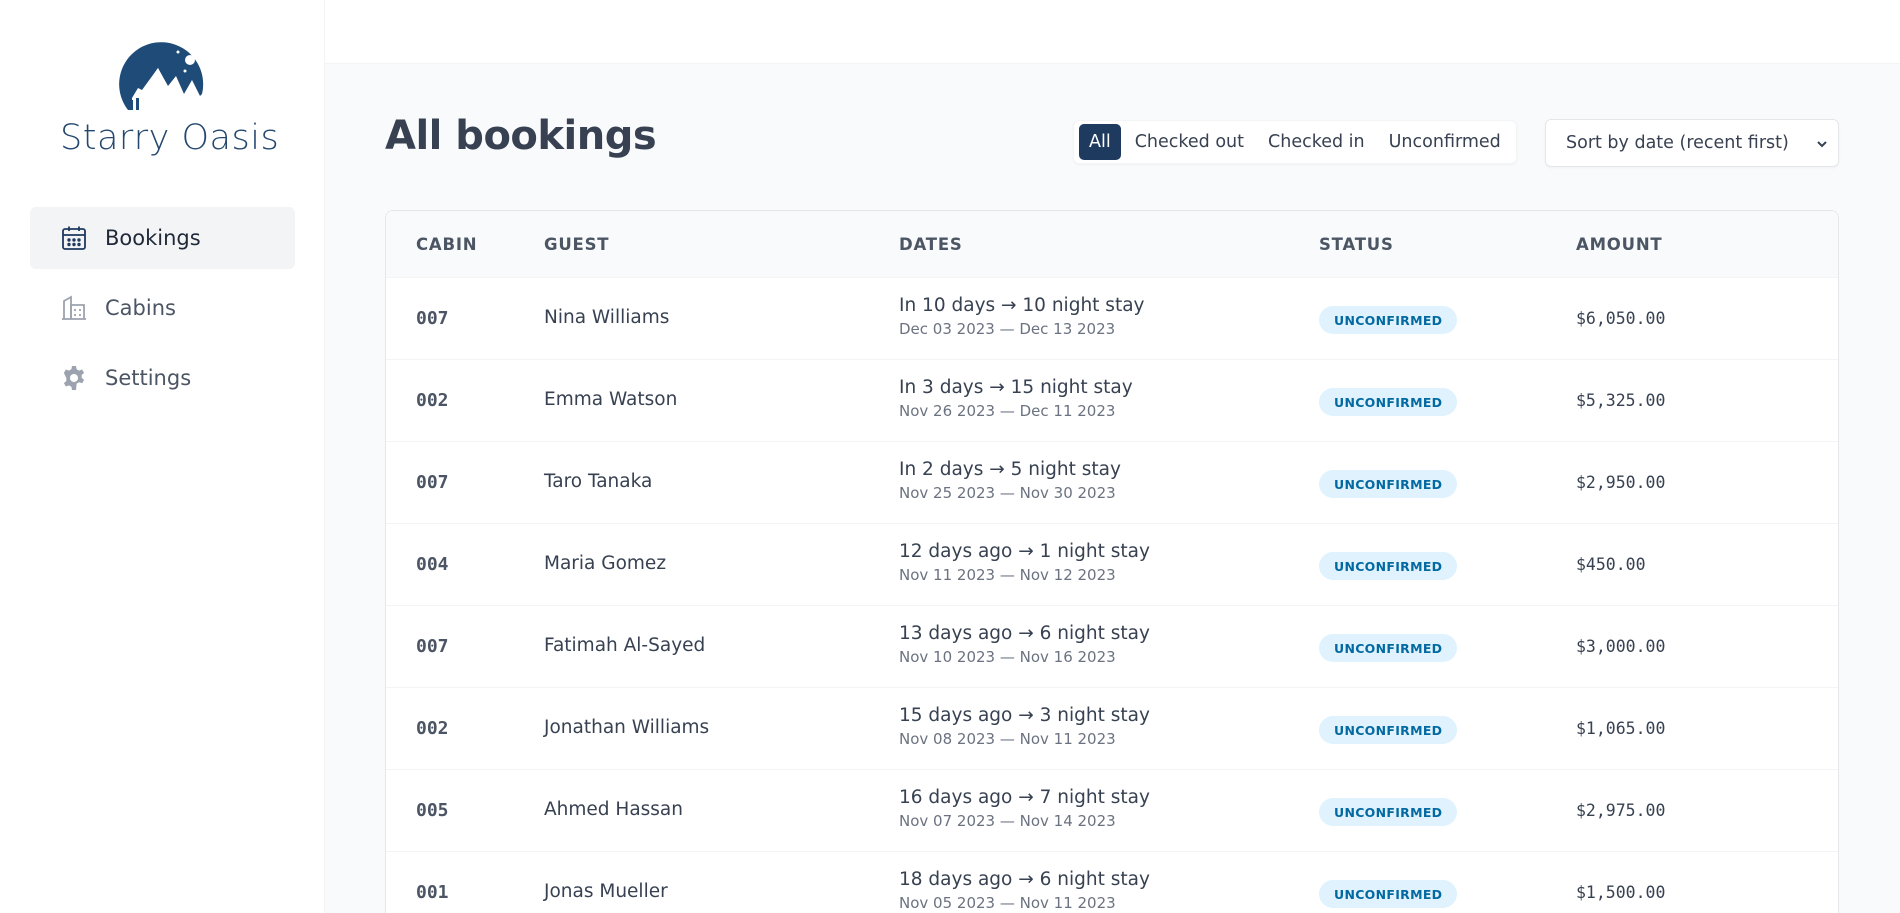  I want to click on guest-name: Jonas Mueller, so click(606, 891).